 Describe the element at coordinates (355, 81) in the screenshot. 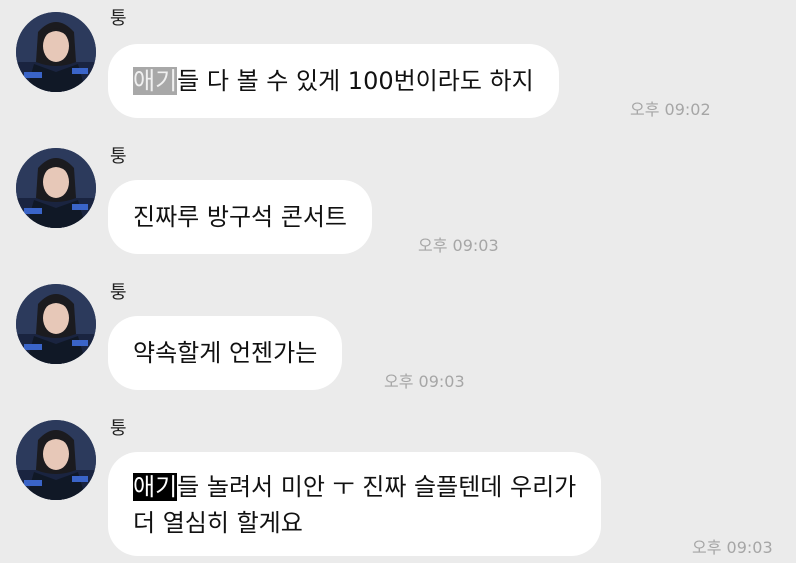

I see `message-text: 들 다 볼 수 있게 100번이라도 하지` at that location.